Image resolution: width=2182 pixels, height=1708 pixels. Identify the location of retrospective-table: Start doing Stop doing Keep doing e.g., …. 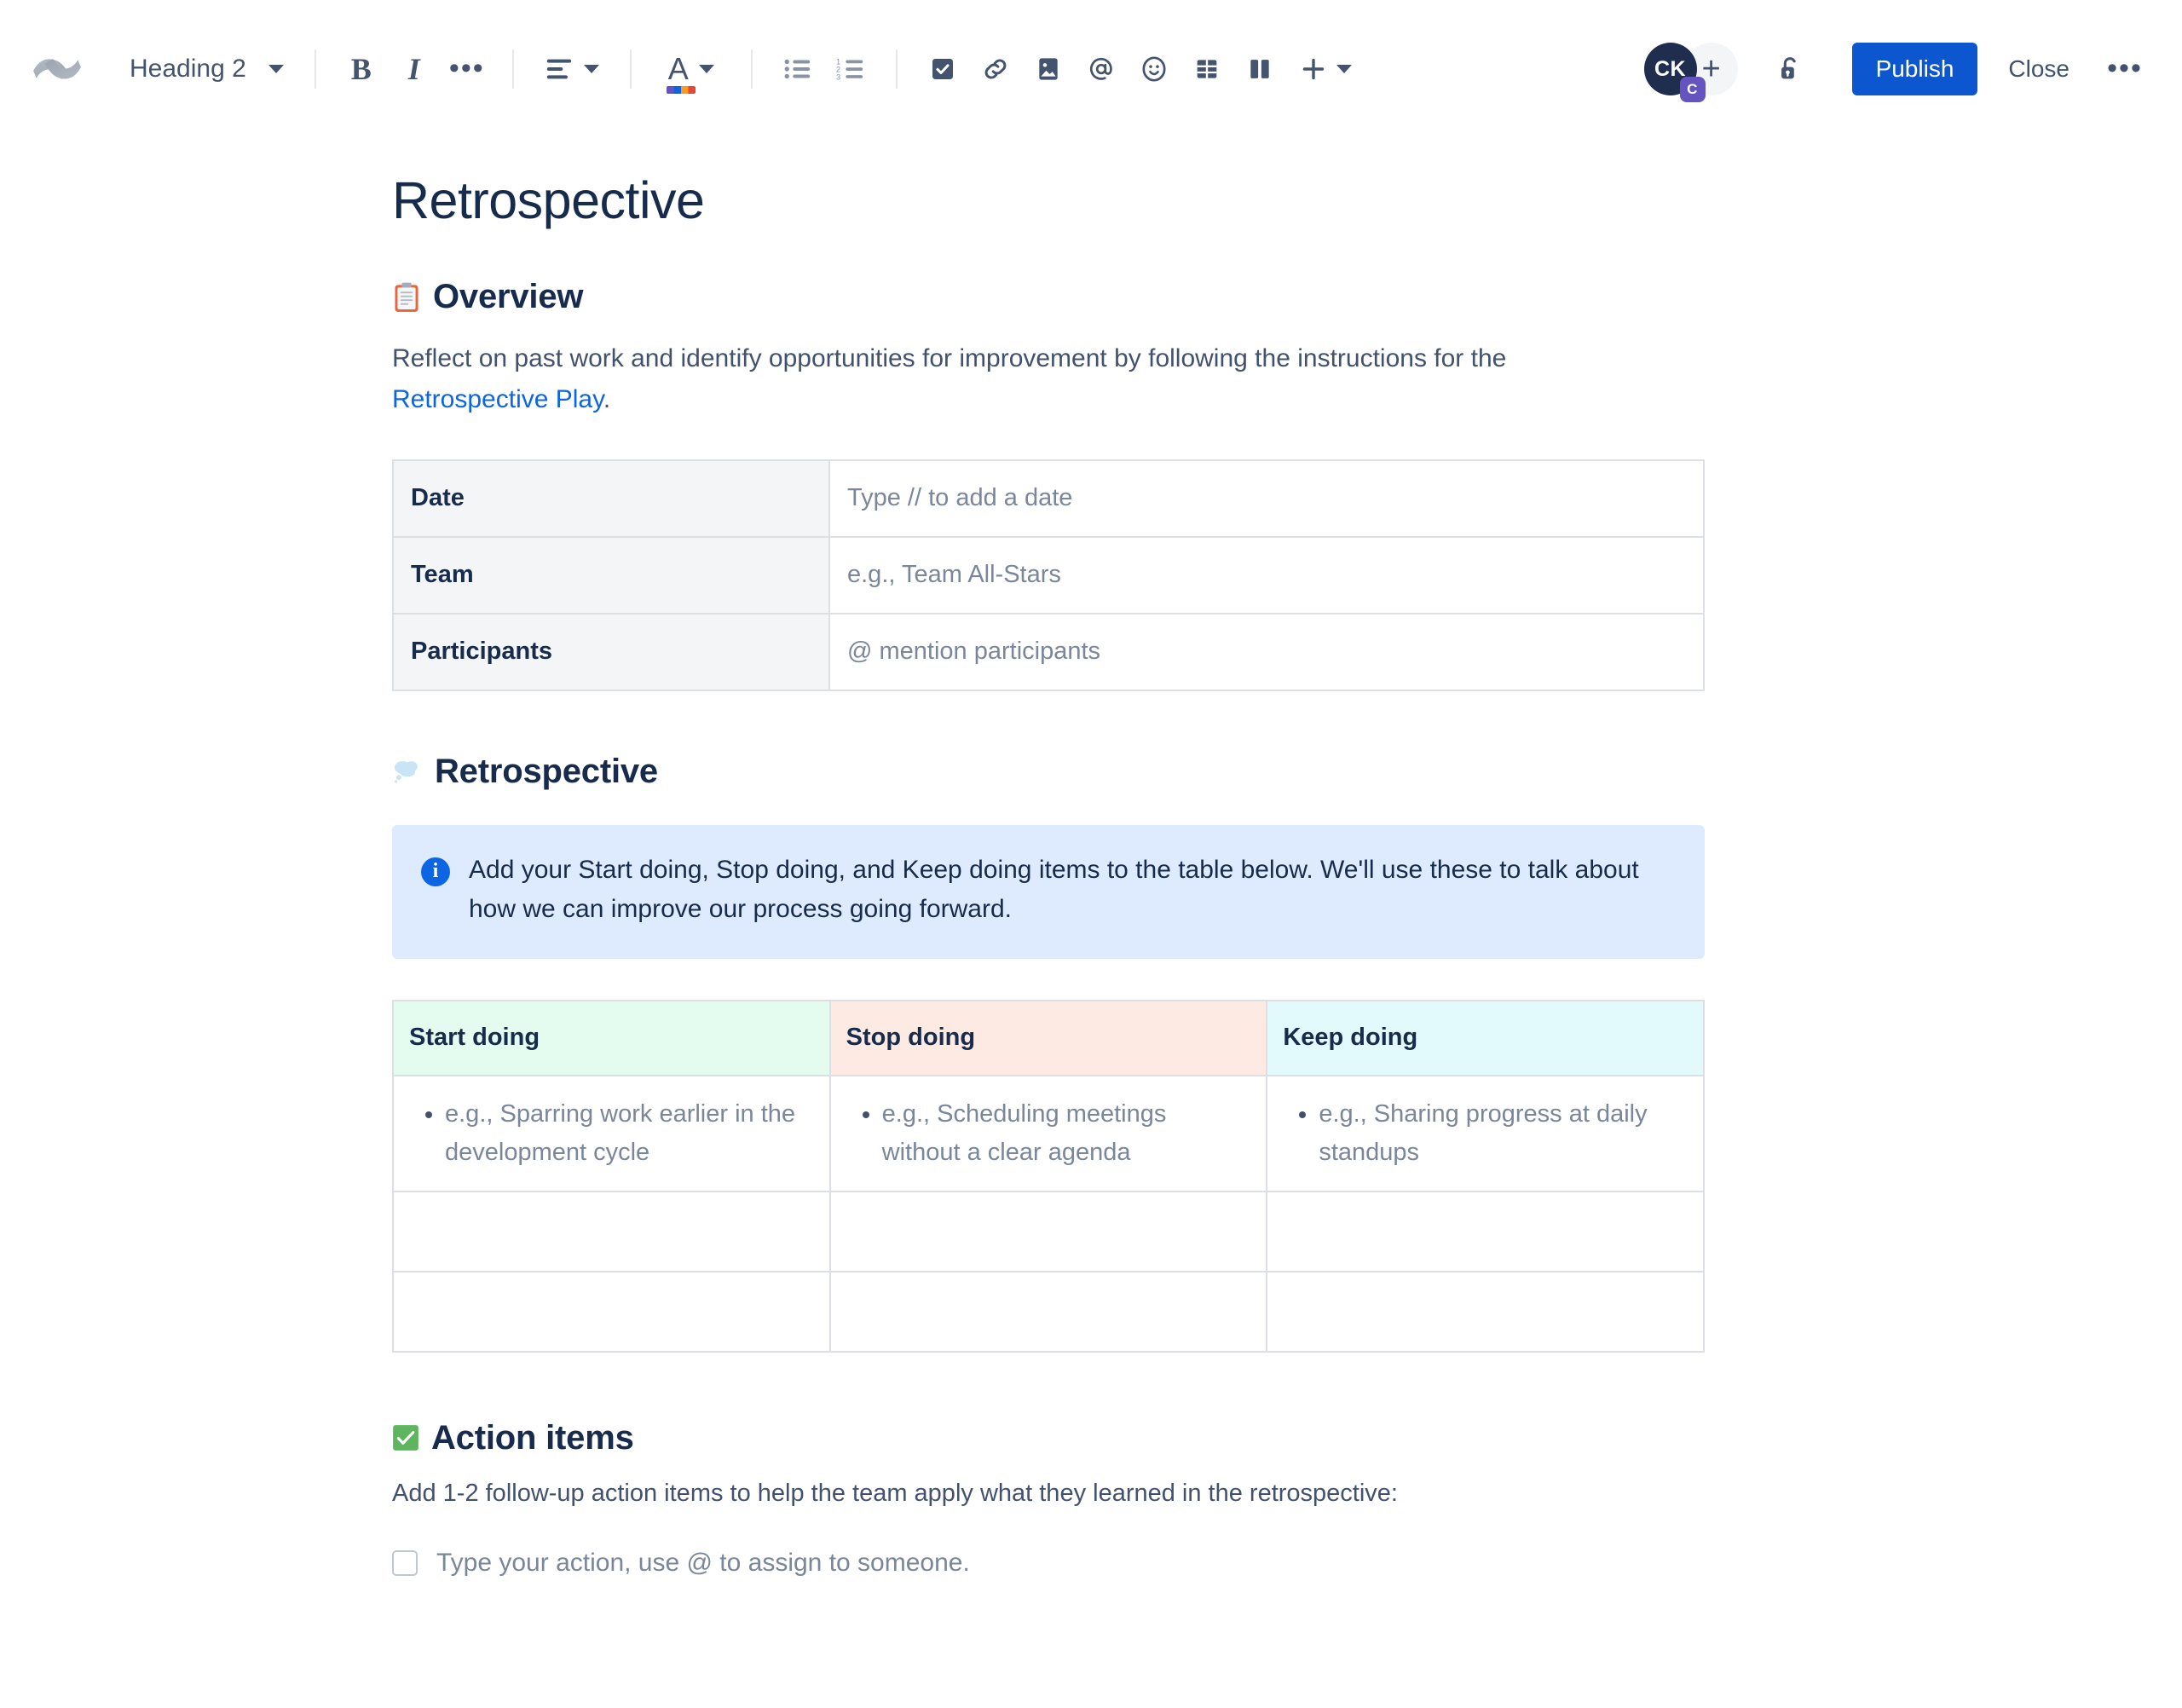
(1048, 1176).